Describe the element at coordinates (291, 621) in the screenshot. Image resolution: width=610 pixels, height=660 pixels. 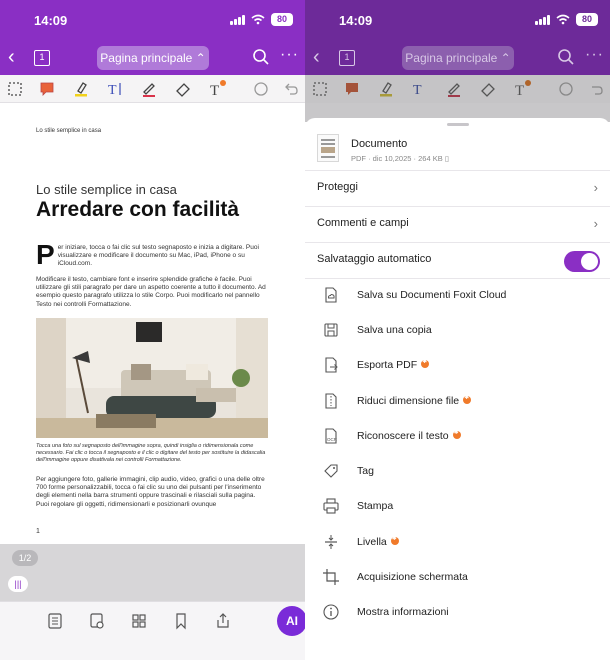
I see `ai-assistant-button: AI` at that location.